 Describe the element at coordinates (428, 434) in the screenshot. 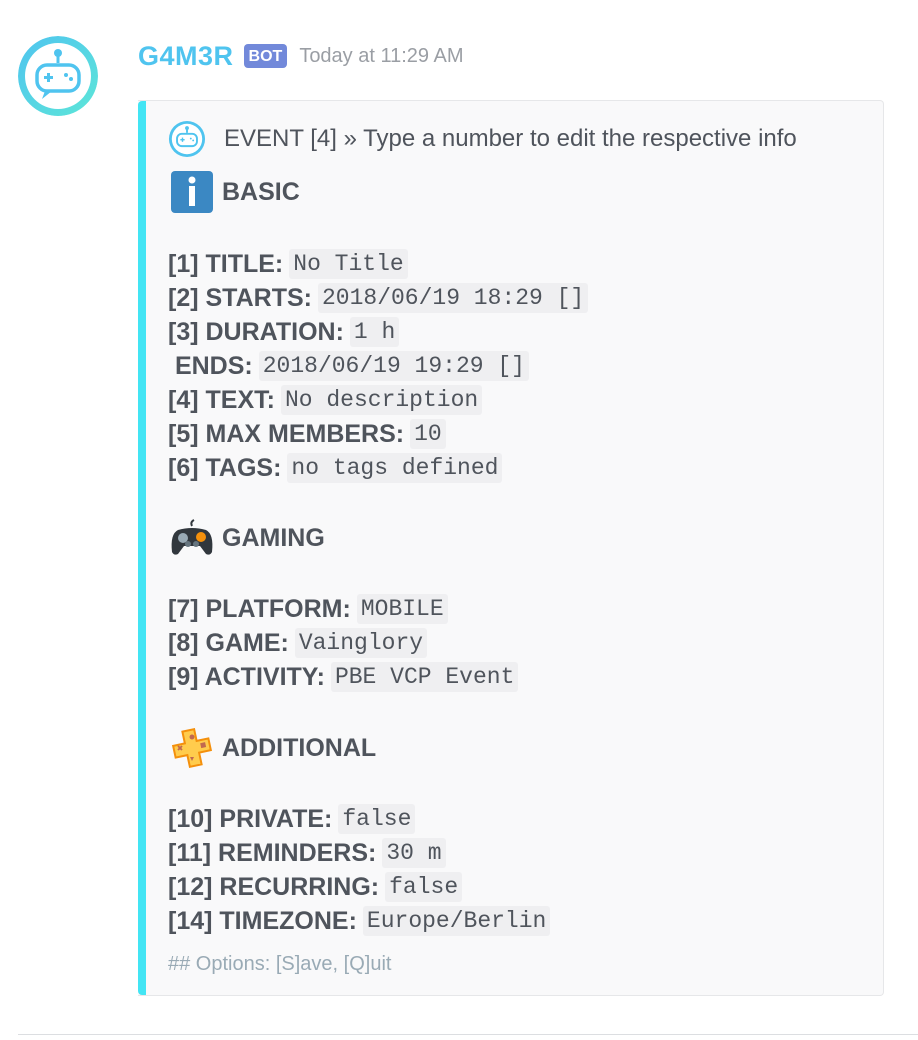

I see `field-value: 10` at that location.